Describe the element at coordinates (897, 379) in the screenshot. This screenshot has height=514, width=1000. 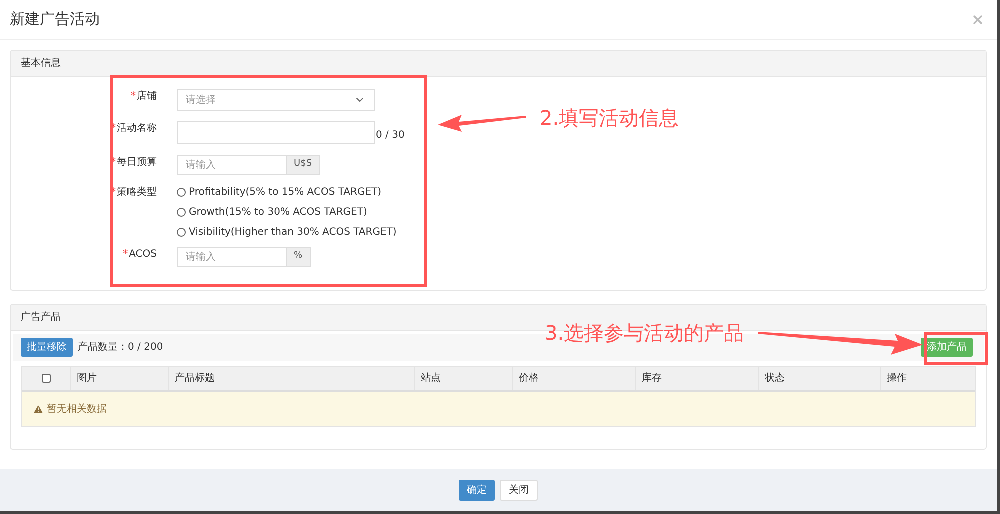
I see `column-header: 操作` at that location.